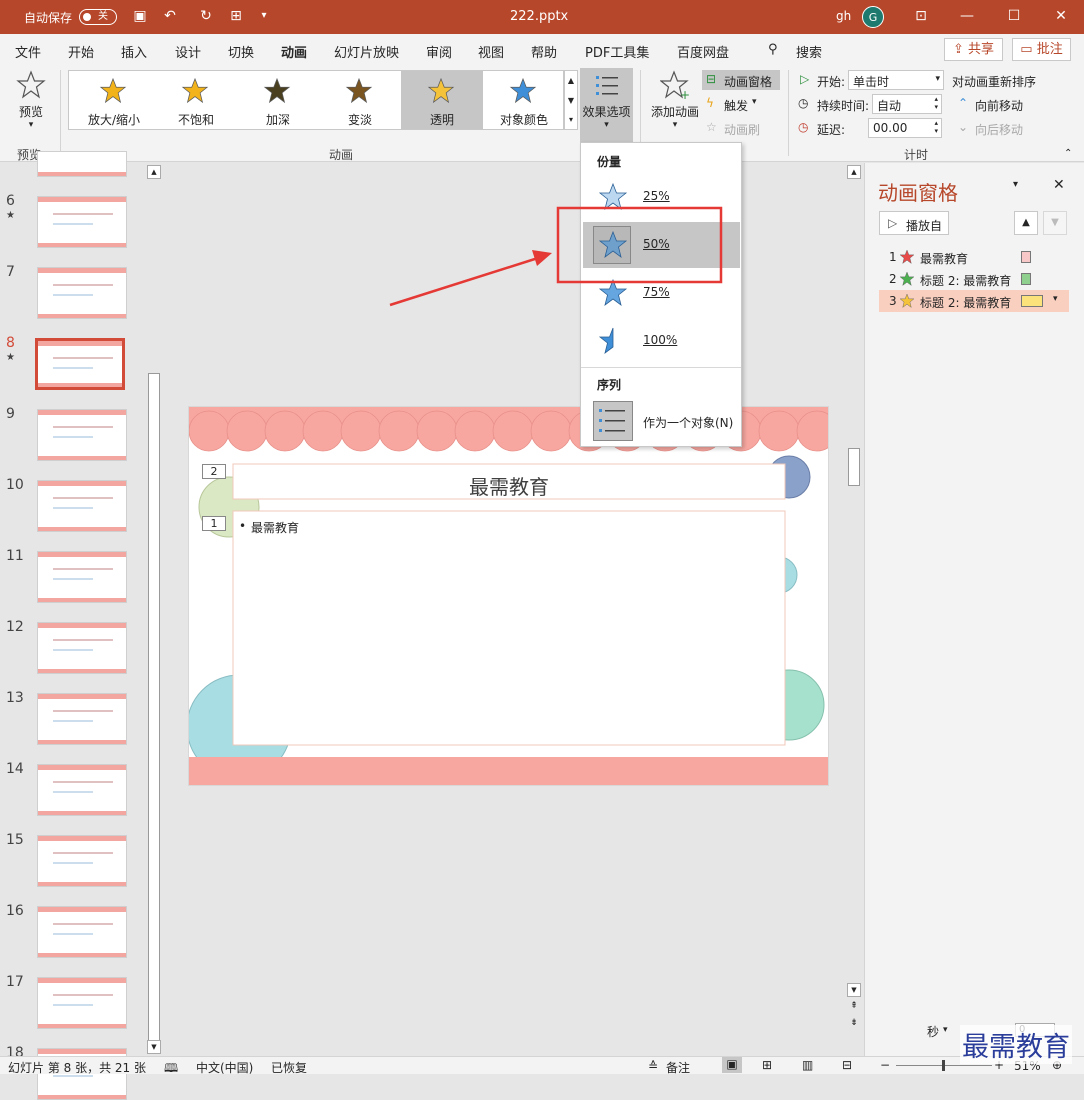  Describe the element at coordinates (973, 49) in the screenshot. I see `share-button: ⇪ 共享` at that location.